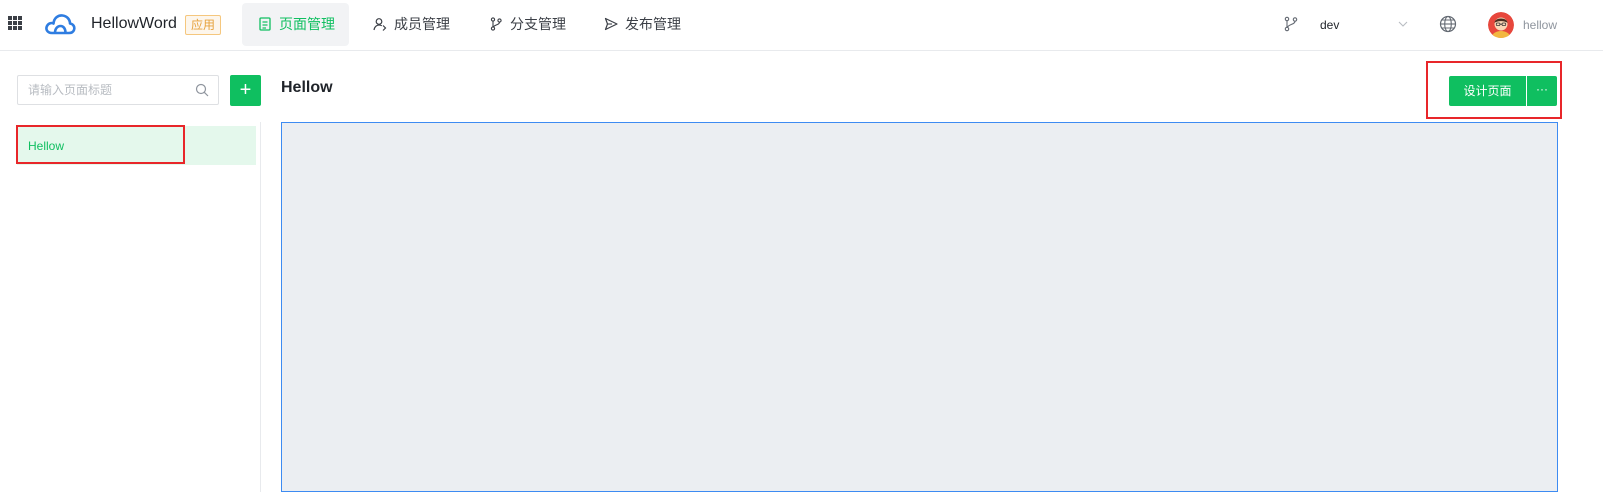 The height and width of the screenshot is (502, 1603). I want to click on page-icon, so click(265, 24).